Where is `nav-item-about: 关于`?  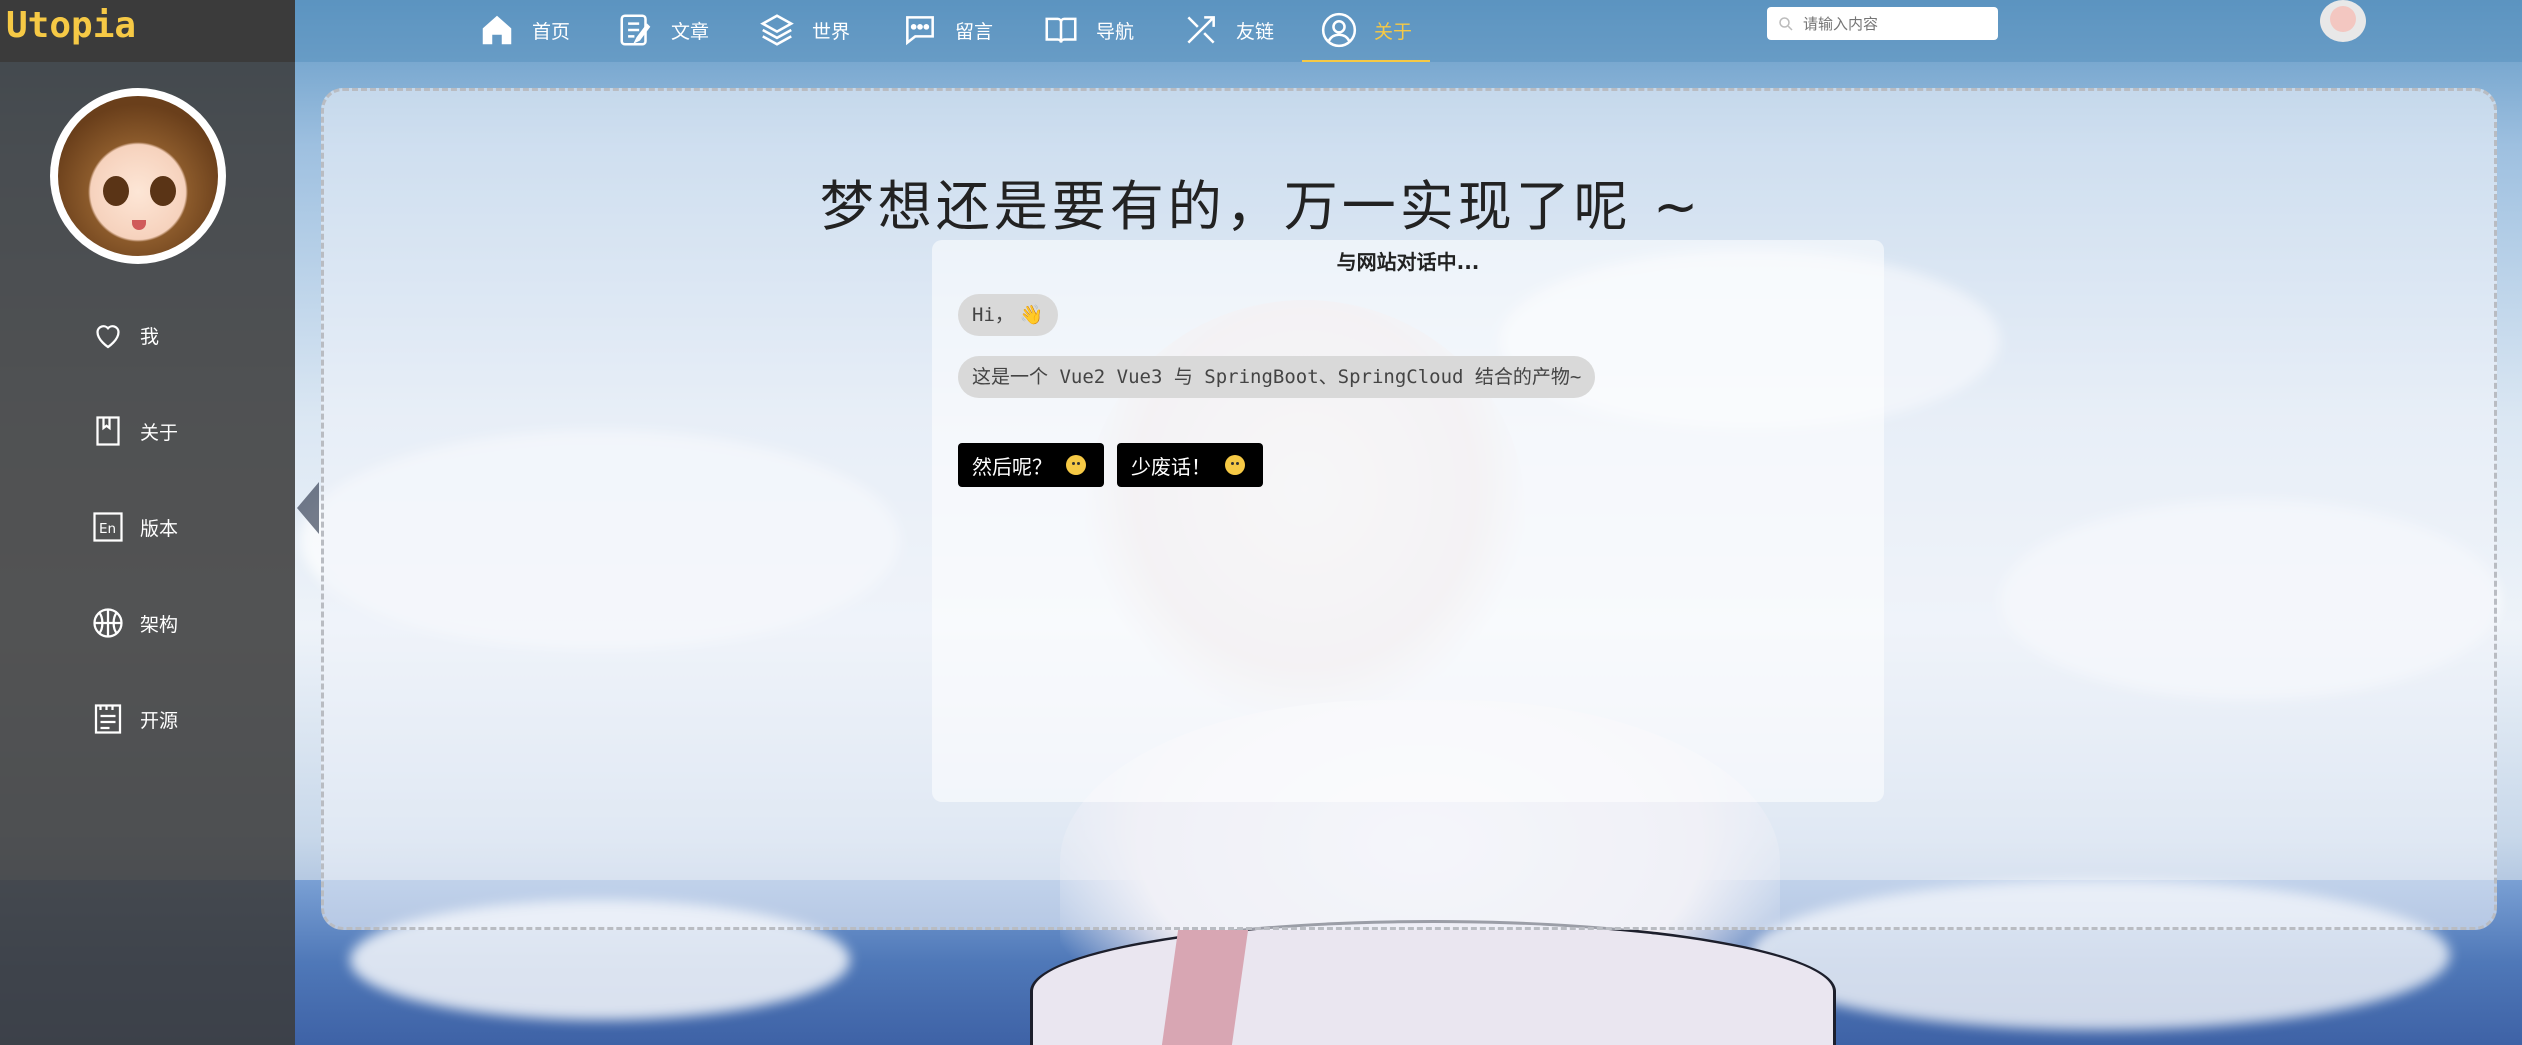 nav-item-about: 关于 is located at coordinates (1366, 31).